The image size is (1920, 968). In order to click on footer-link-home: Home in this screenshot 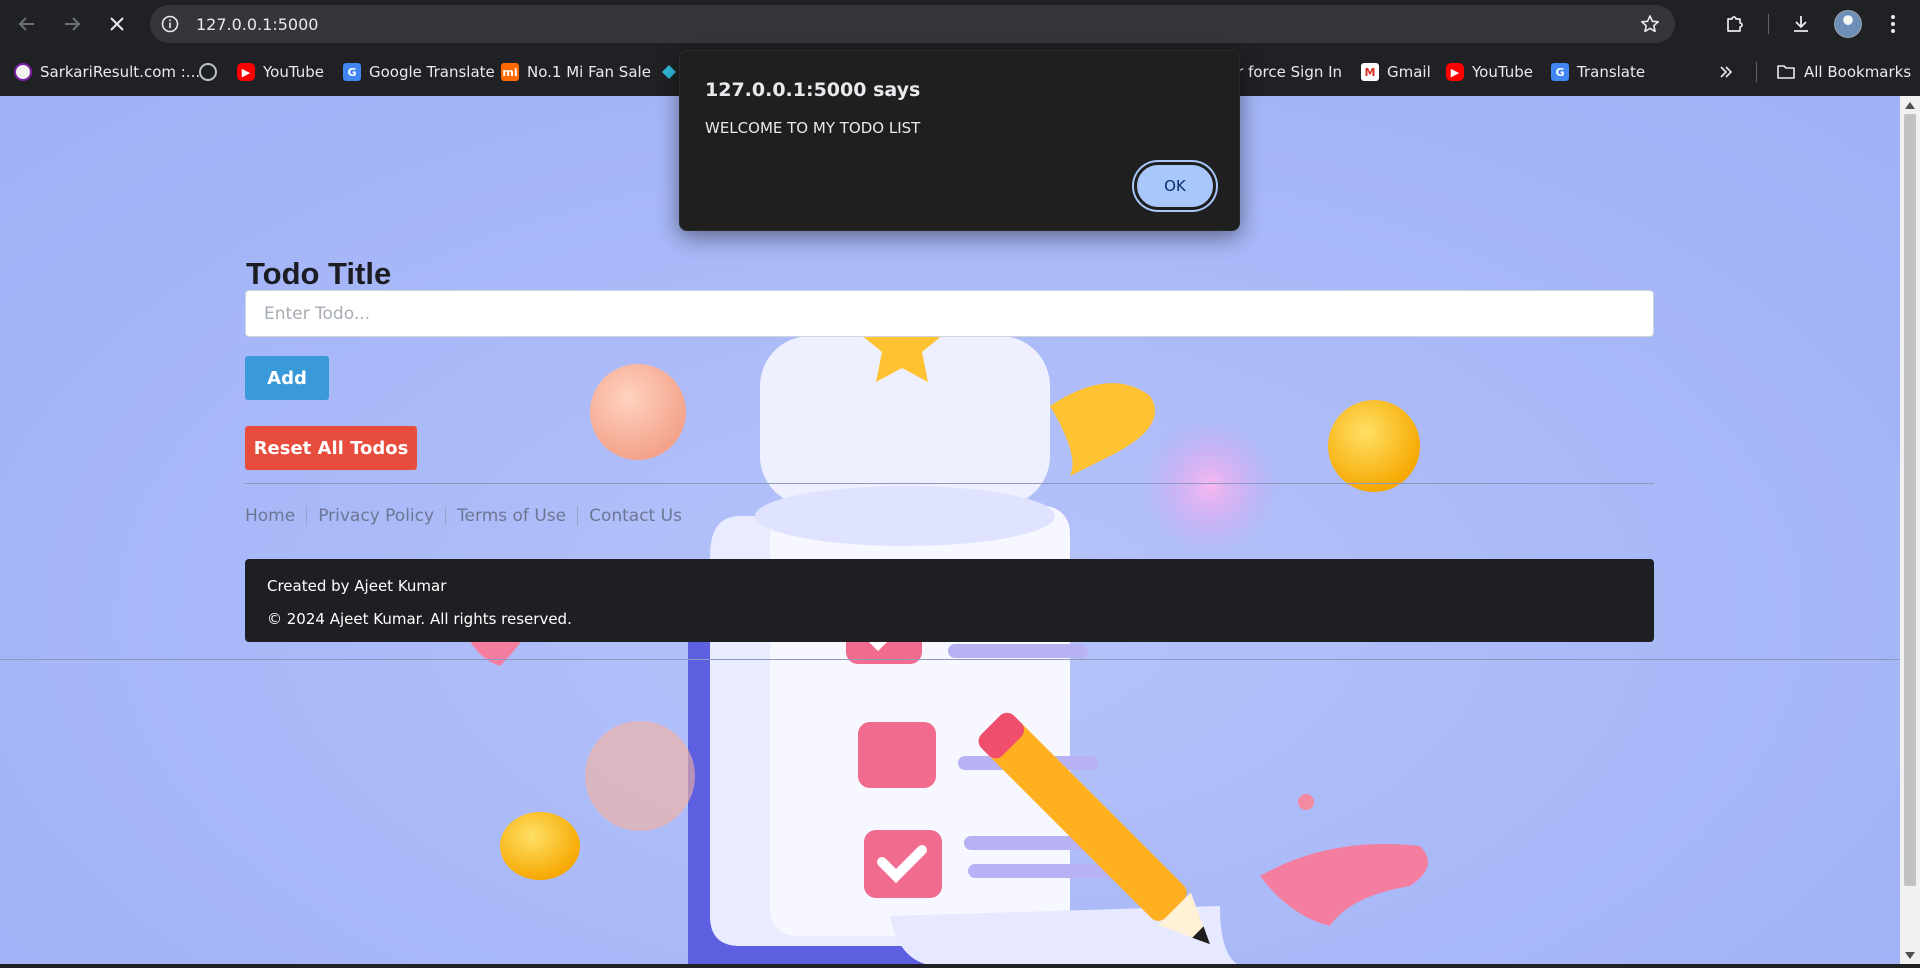, I will do `click(275, 516)`.